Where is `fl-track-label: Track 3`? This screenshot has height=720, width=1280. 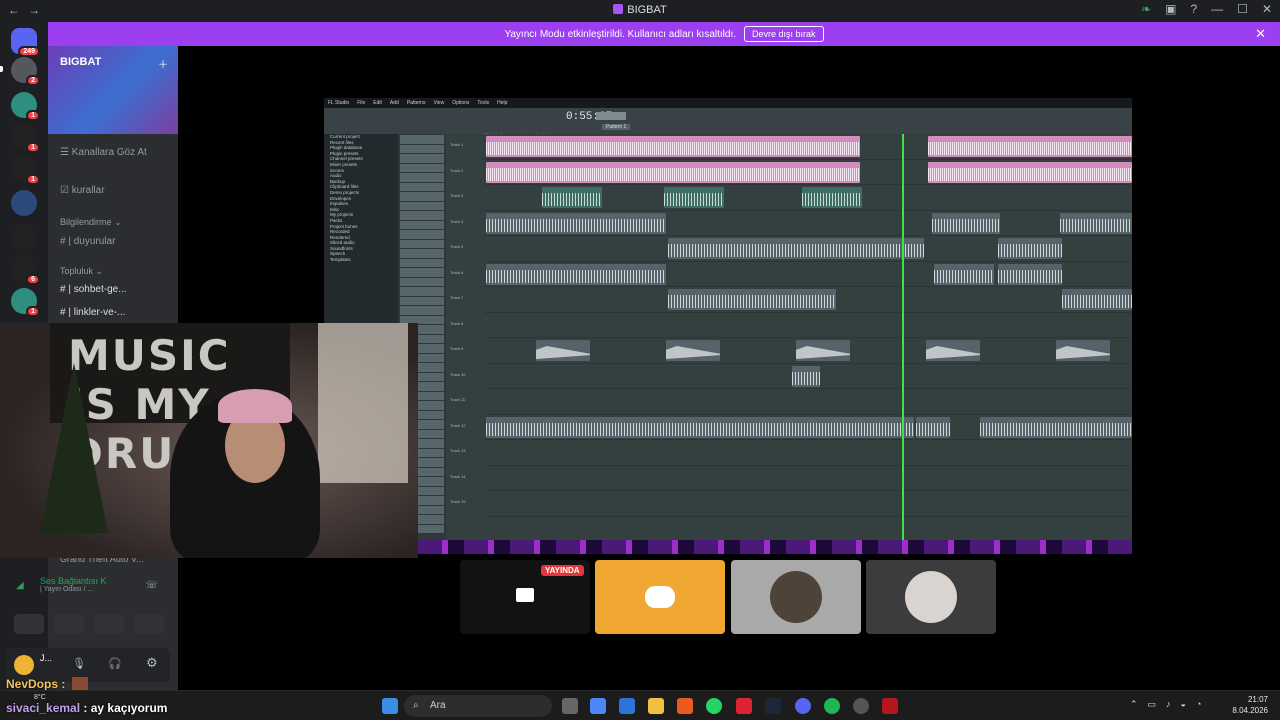 fl-track-label: Track 3 is located at coordinates (464, 195).